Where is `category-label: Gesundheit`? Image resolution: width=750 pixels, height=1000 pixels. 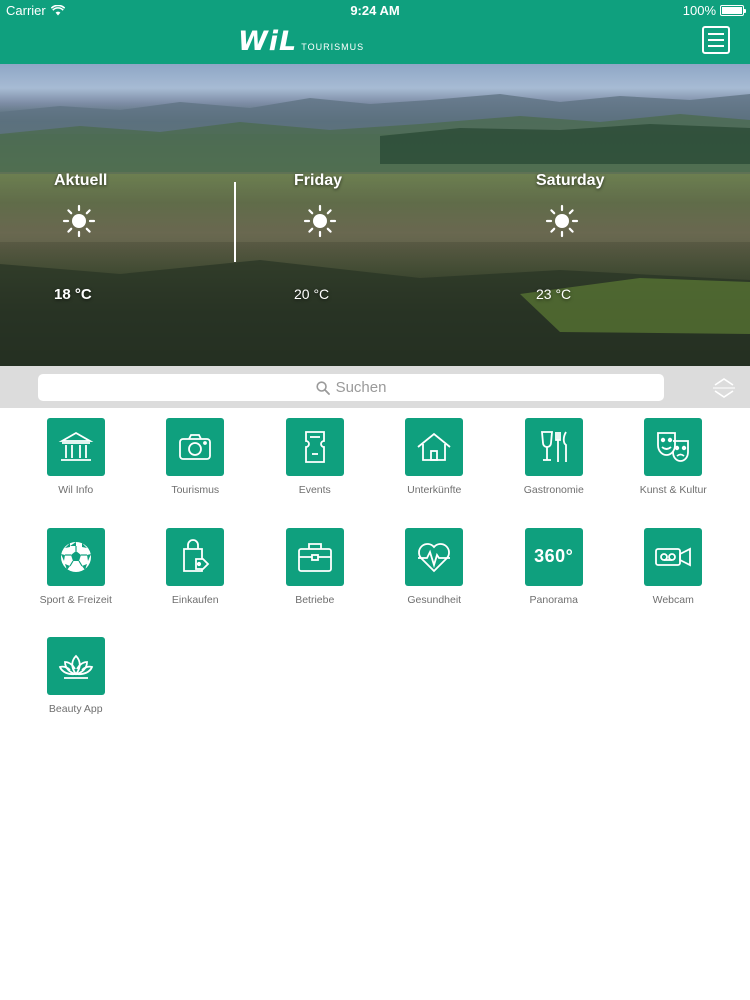
category-label: Gesundheit is located at coordinates (434, 599).